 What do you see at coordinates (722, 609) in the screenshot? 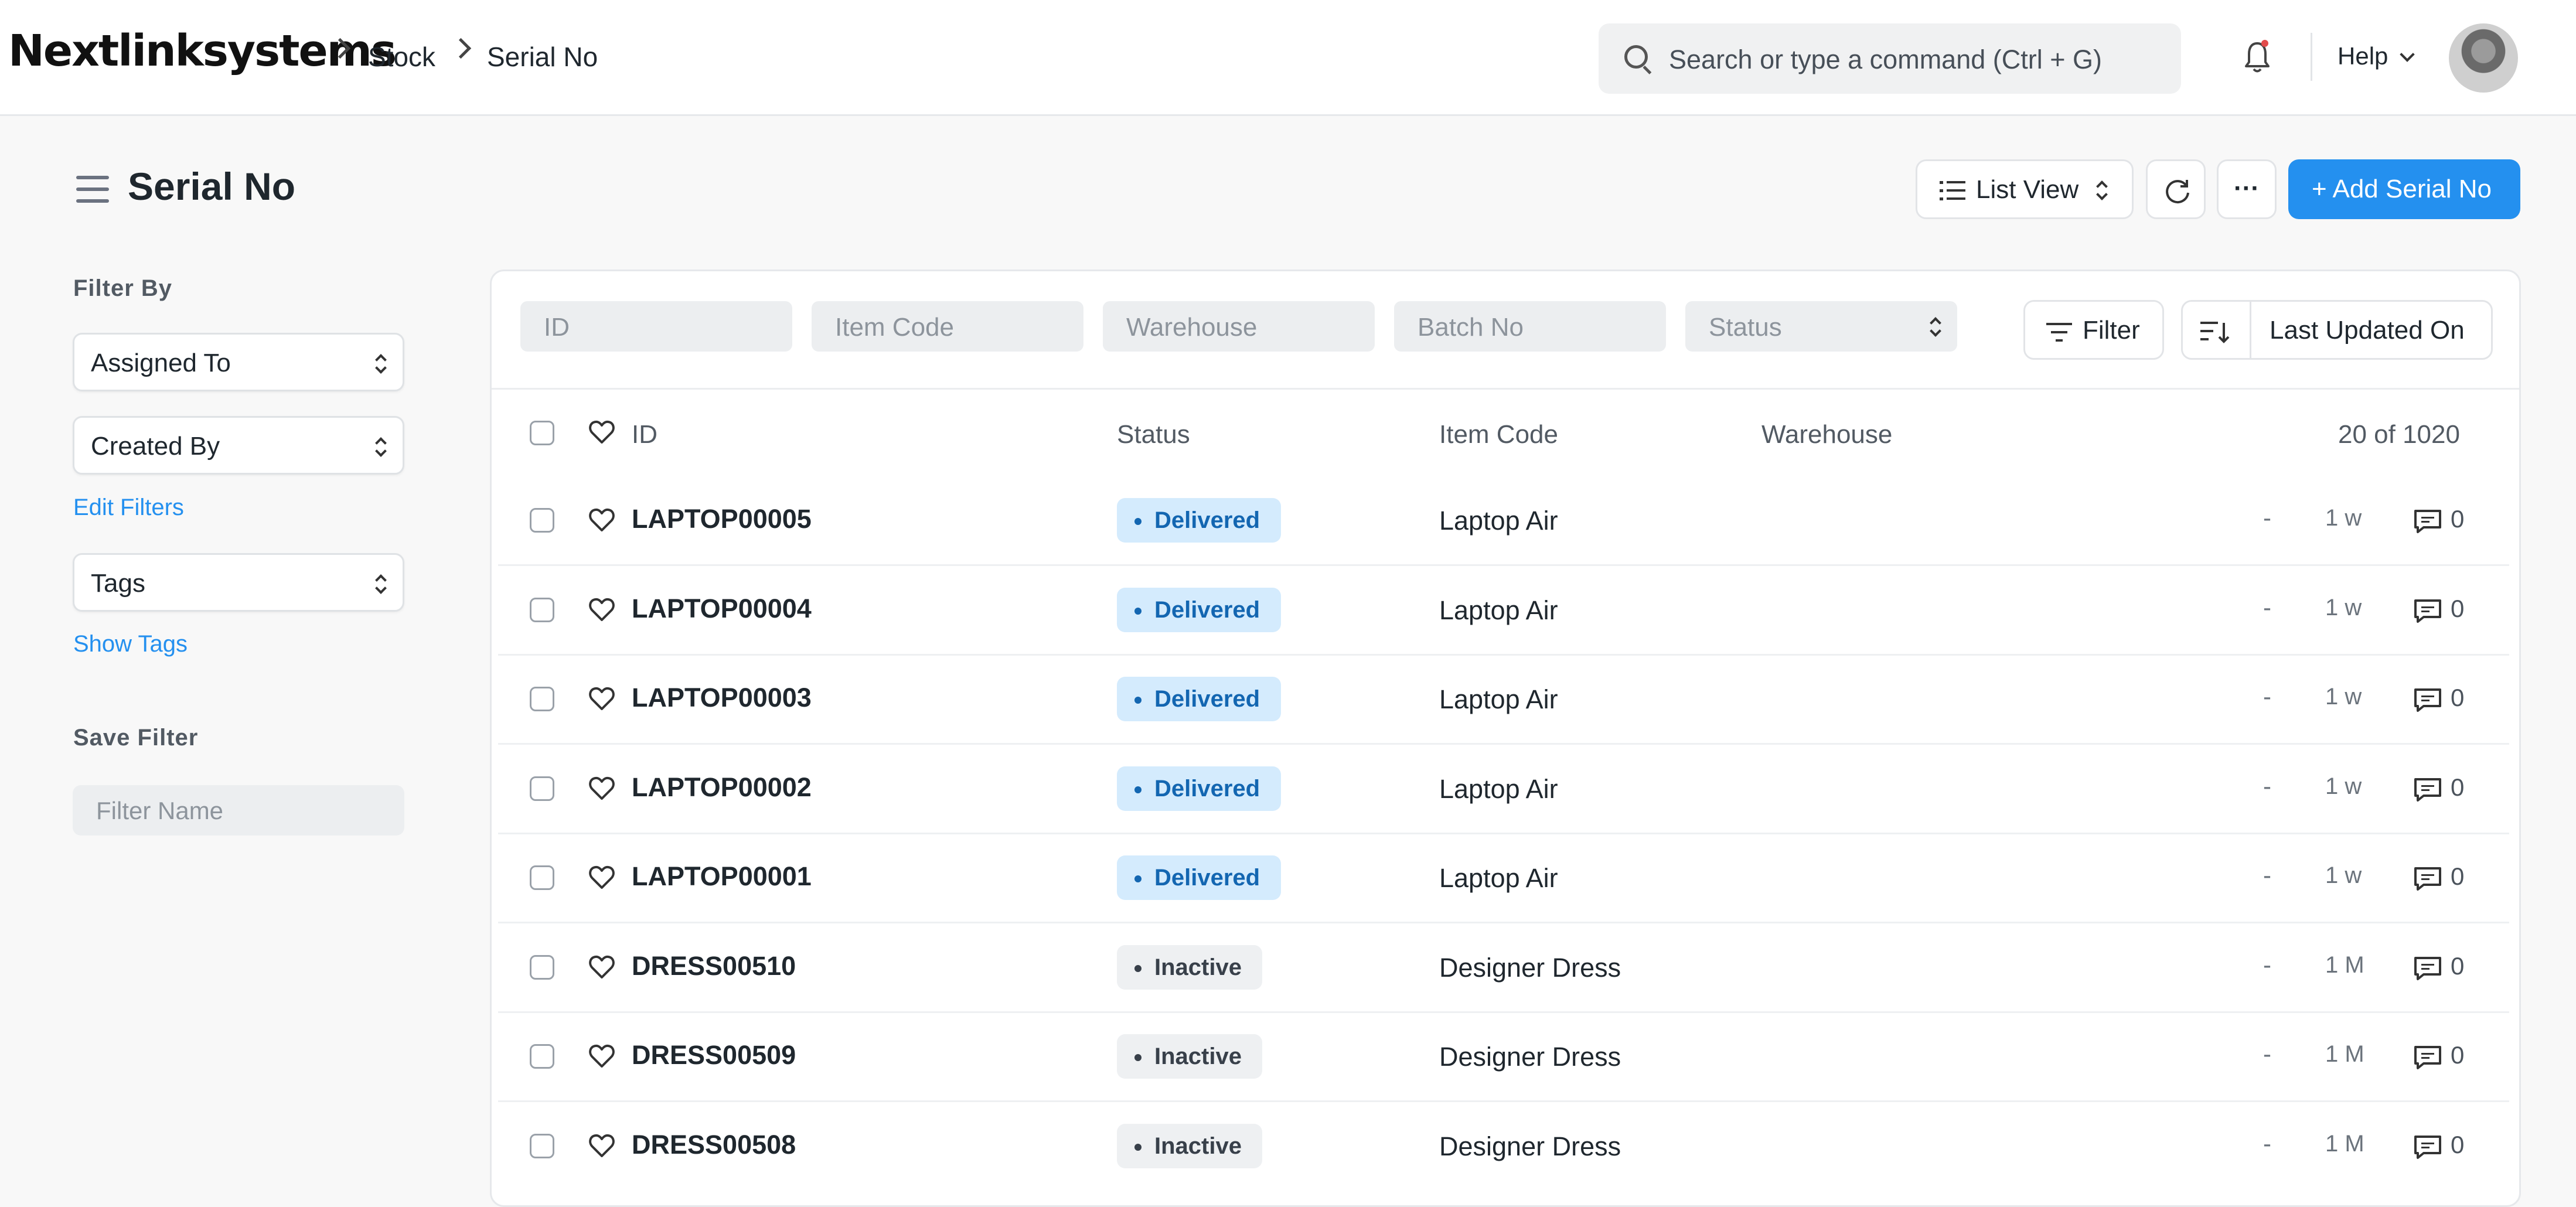
I see `serial-no-link: LAPTOP00004` at bounding box center [722, 609].